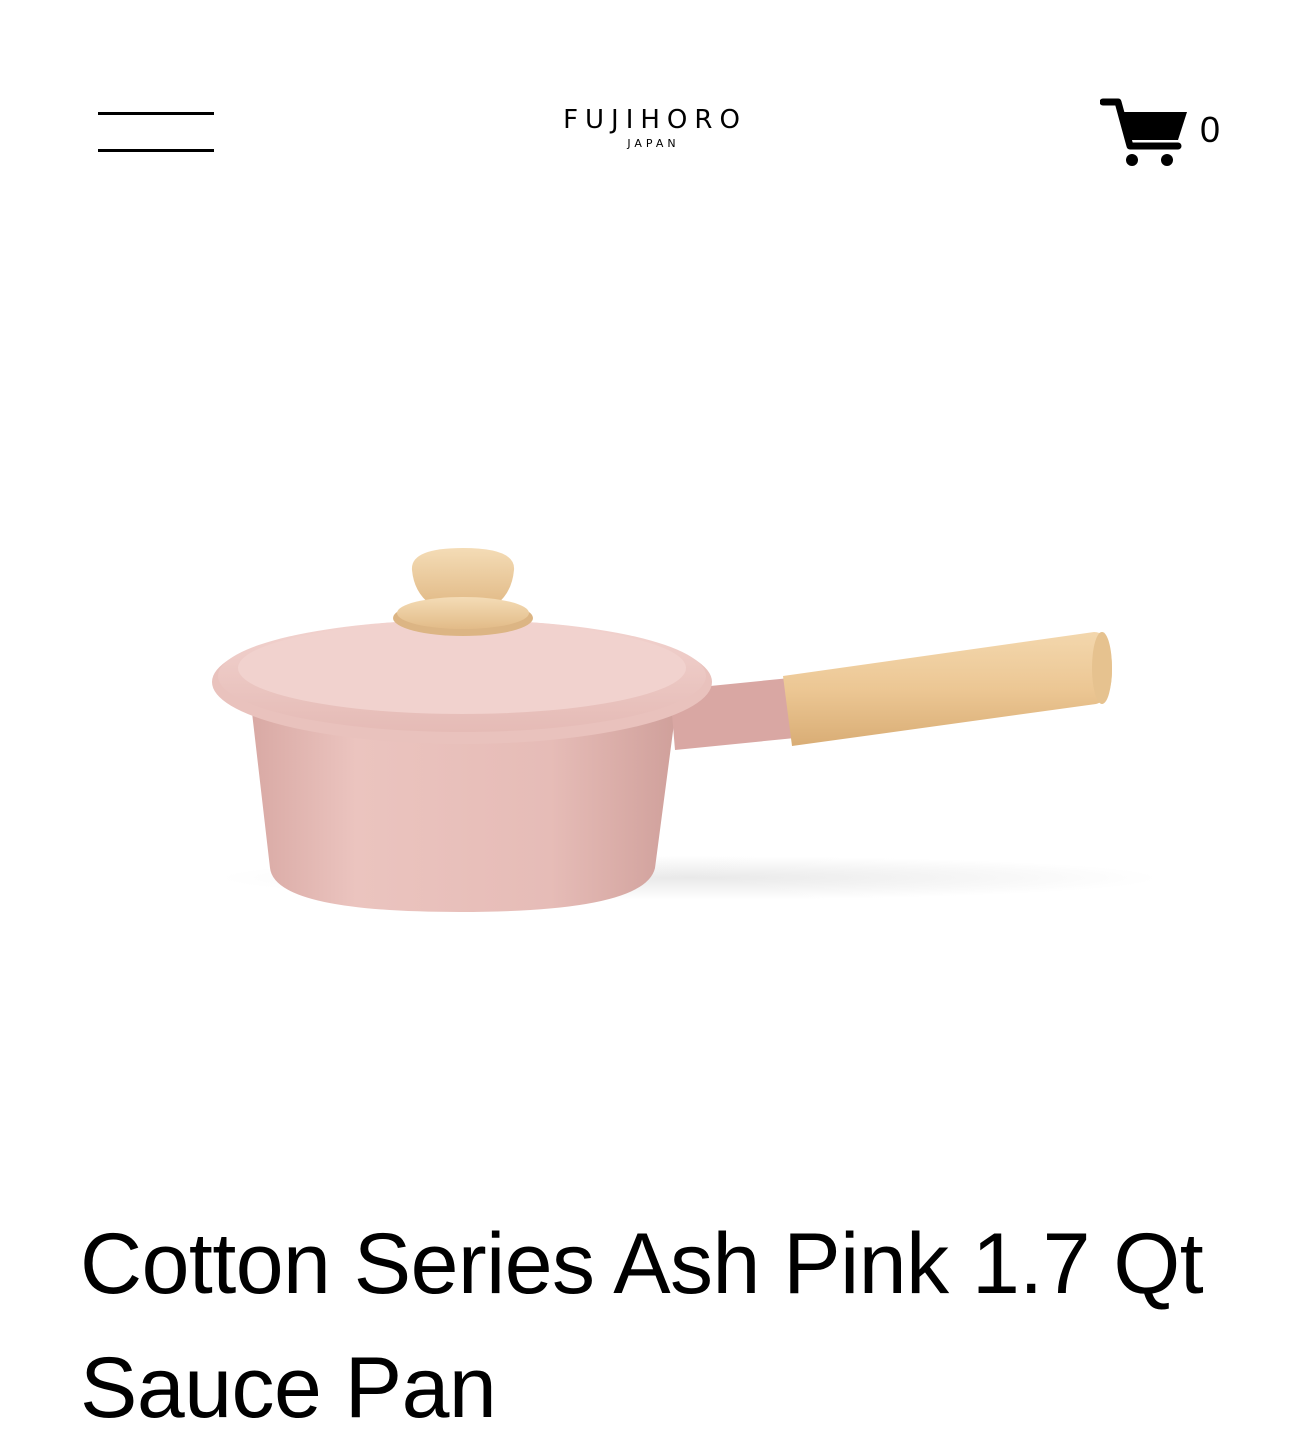 Image resolution: width=1303 pixels, height=1440 pixels. Describe the element at coordinates (1210, 129) in the screenshot. I see `cart-count: 0` at that location.